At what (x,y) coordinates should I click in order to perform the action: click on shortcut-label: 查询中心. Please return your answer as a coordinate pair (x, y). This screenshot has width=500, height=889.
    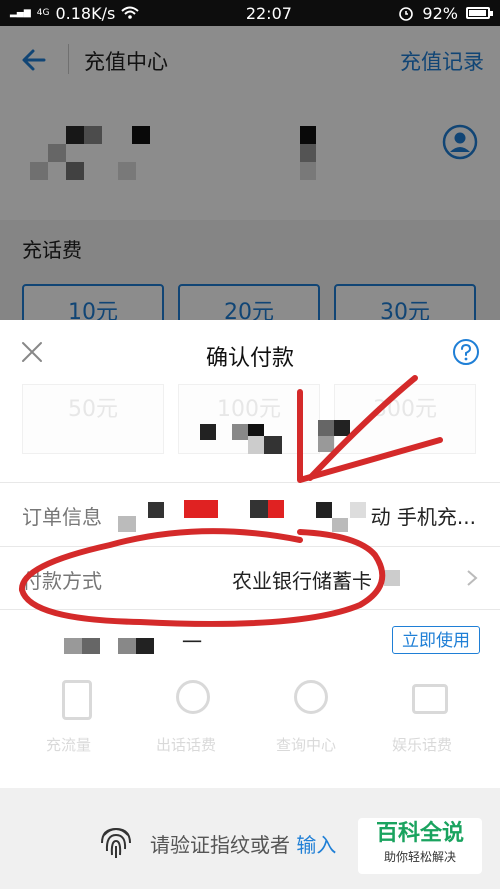
    Looking at the image, I should click on (306, 745).